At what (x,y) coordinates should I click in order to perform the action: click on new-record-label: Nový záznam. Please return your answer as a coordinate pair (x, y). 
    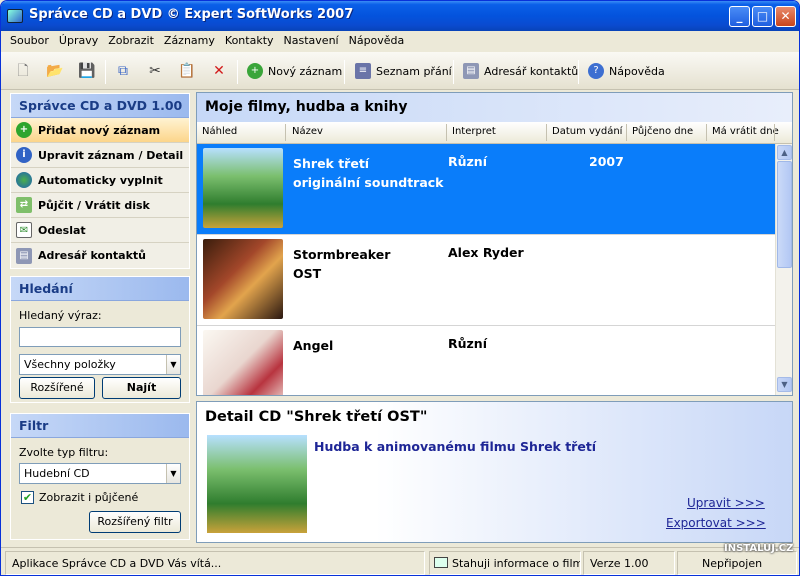
    Looking at the image, I should click on (305, 71).